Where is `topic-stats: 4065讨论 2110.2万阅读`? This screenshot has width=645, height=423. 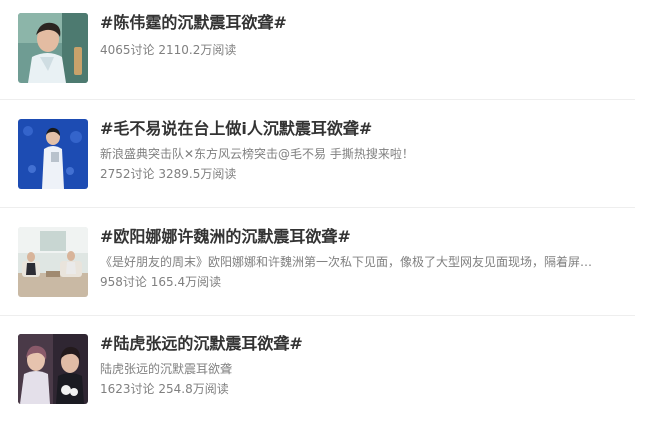
topic-stats: 4065讨论 2110.2万阅读 is located at coordinates (168, 50).